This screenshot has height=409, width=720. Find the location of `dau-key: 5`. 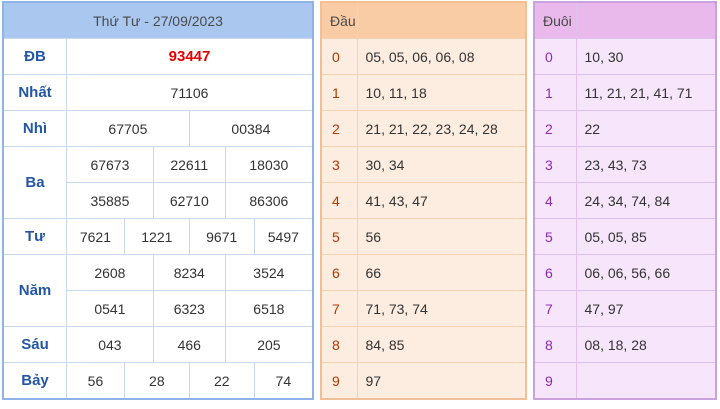

dau-key: 5 is located at coordinates (339, 236).